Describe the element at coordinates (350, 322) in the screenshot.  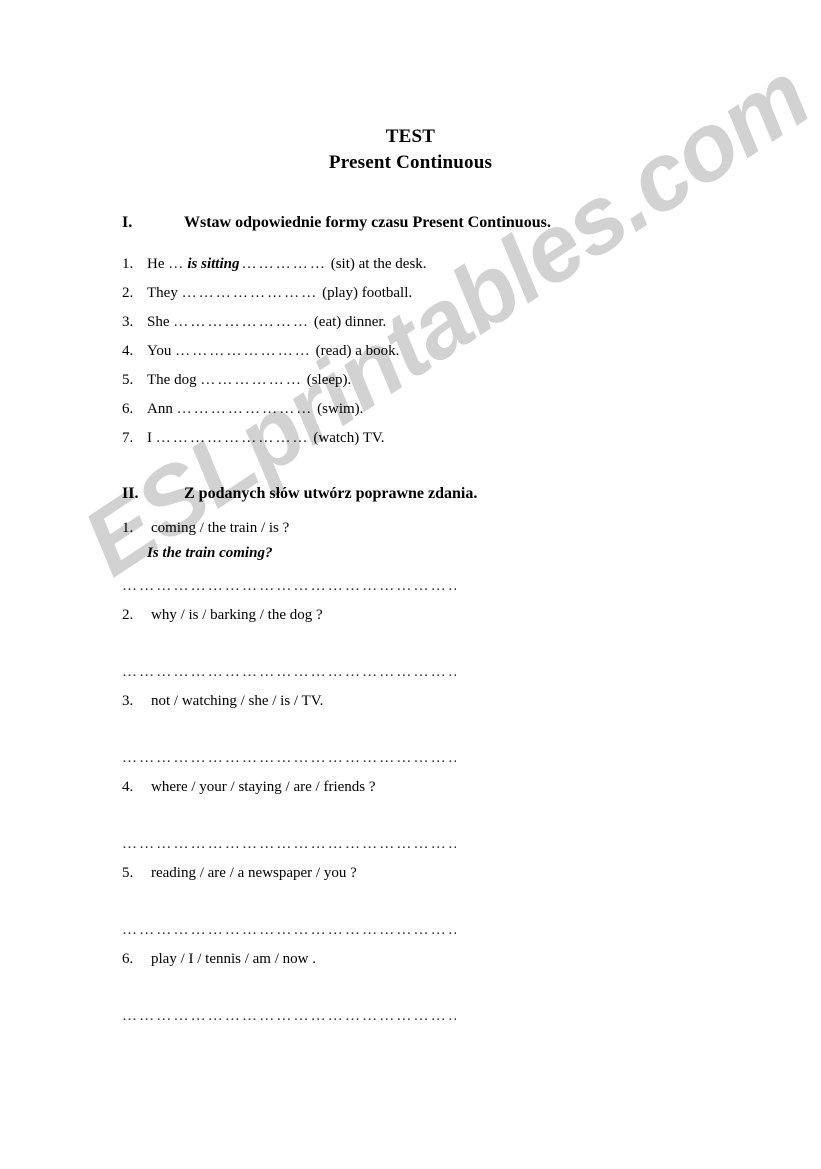
I see `item-verb-cue: (eat) dinner.` at that location.